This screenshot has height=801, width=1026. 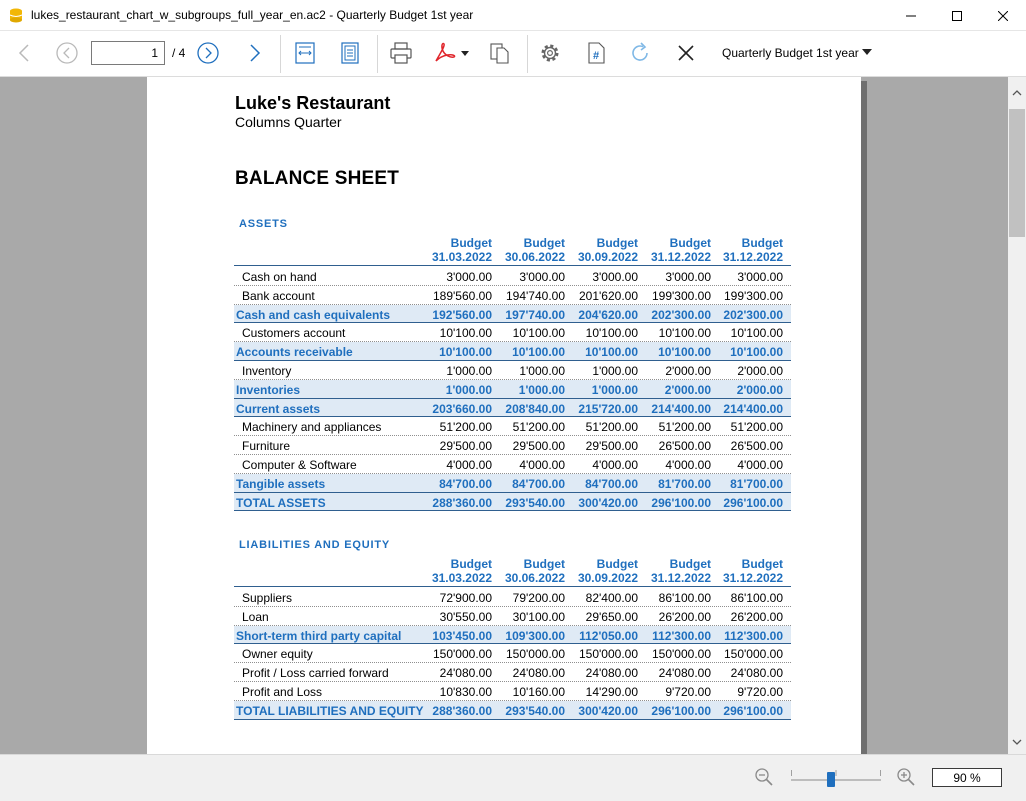 What do you see at coordinates (967, 777) in the screenshot?
I see `zoom-value-field: 90 %` at bounding box center [967, 777].